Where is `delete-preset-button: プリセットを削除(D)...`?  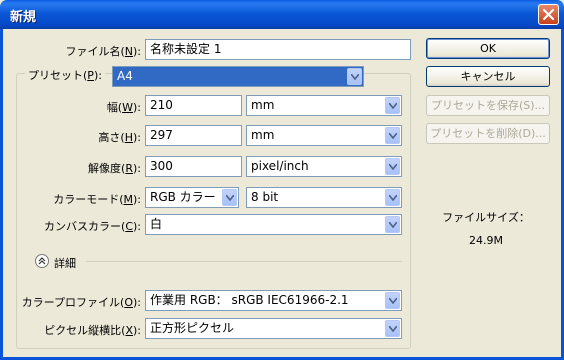
delete-preset-button: プリセットを削除(D)... is located at coordinates (488, 133).